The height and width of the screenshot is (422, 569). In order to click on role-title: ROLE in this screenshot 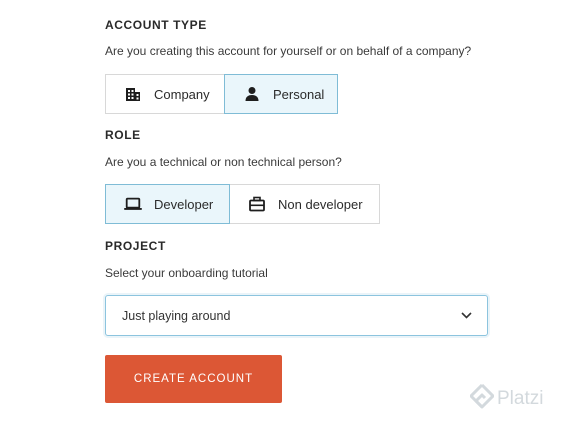, I will do `click(123, 135)`.